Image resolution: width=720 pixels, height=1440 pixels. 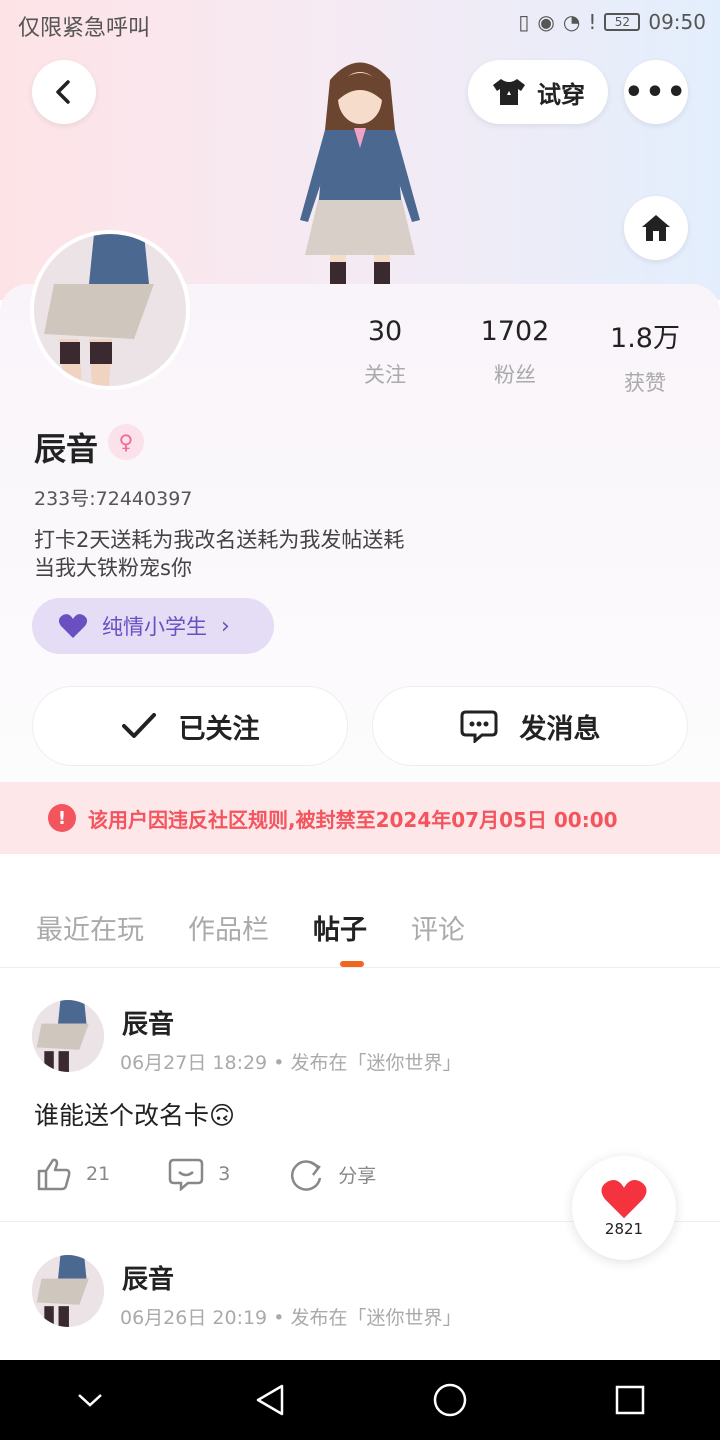 I want to click on stat-value: 30, so click(x=385, y=331).